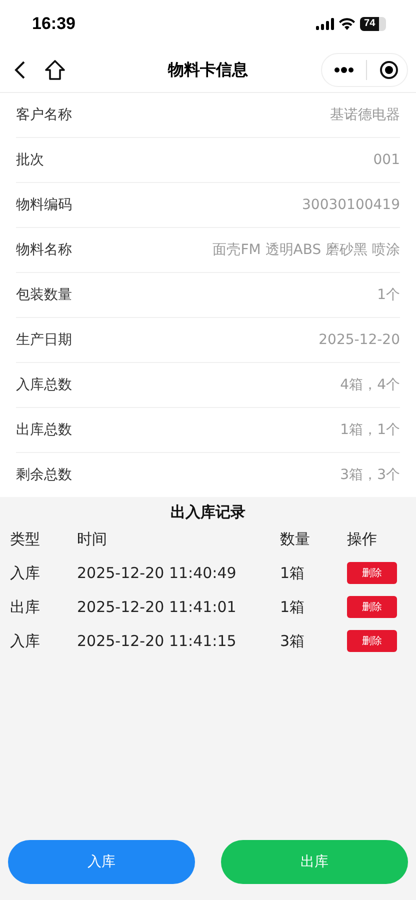 Image resolution: width=416 pixels, height=900 pixels. I want to click on column-header: 数量, so click(295, 539).